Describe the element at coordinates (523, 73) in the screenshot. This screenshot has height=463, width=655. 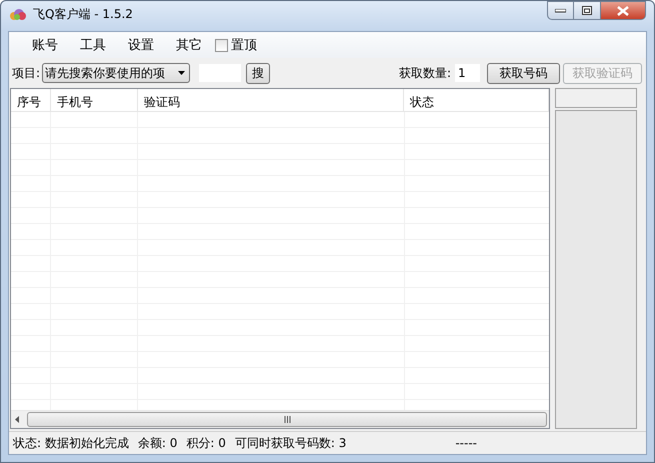
I see `action-button: 获取号码` at that location.